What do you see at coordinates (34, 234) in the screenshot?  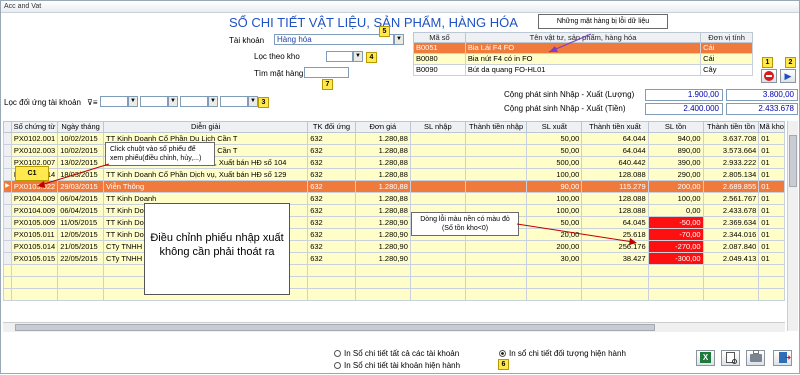 I see `doc-number: PX0105.011` at bounding box center [34, 234].